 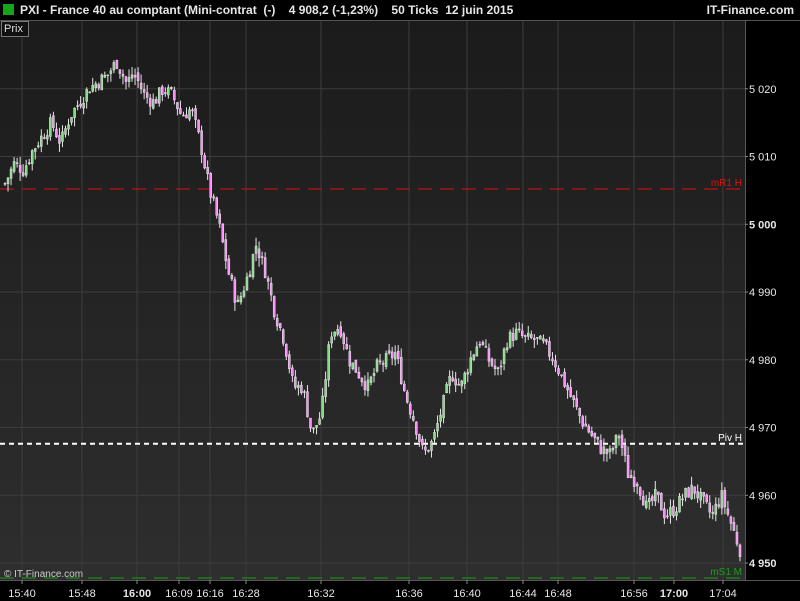 I want to click on time-axis, so click(x=400, y=590).